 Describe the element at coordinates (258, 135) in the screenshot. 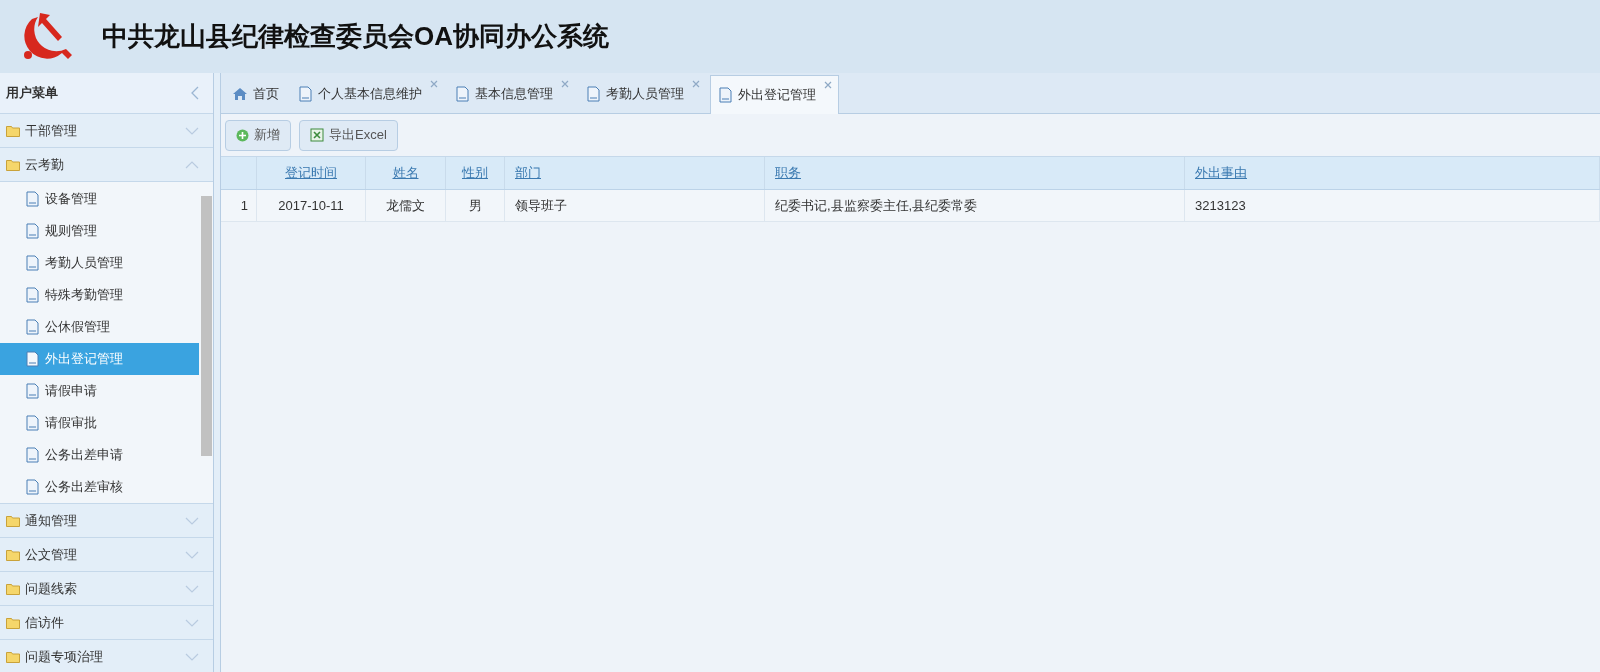

I see `add-button: 新增` at that location.